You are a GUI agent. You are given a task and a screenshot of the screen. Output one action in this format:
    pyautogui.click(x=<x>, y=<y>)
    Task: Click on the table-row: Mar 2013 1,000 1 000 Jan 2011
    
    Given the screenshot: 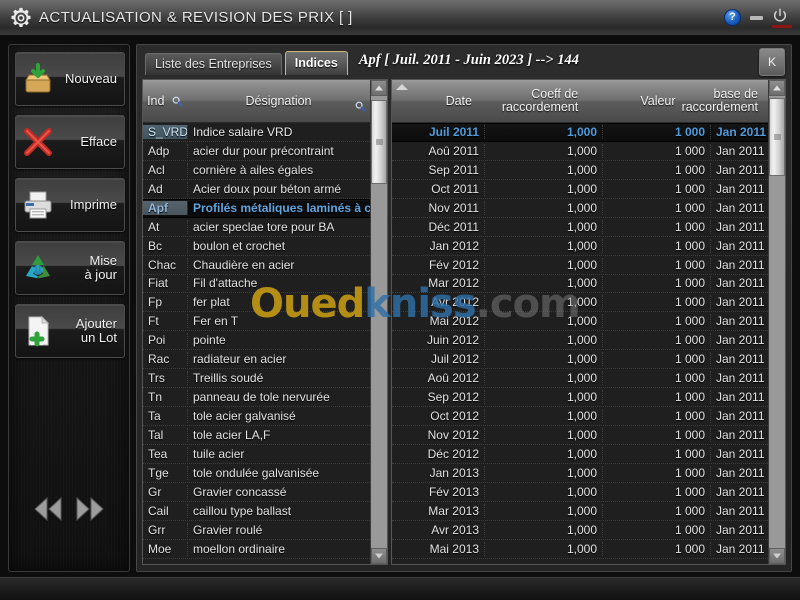 What is the action you would take?
    pyautogui.click(x=580, y=511)
    